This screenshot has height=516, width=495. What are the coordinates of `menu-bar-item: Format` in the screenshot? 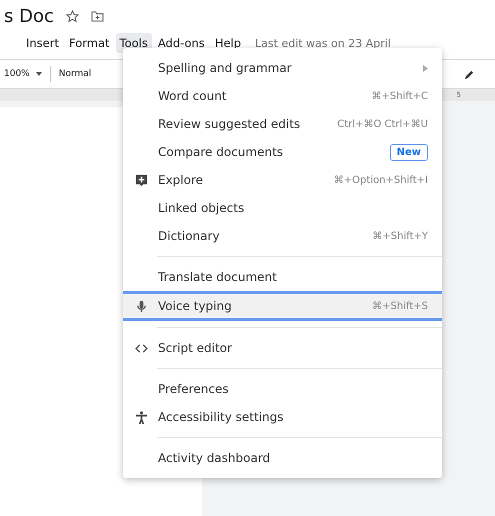 It's located at (89, 43).